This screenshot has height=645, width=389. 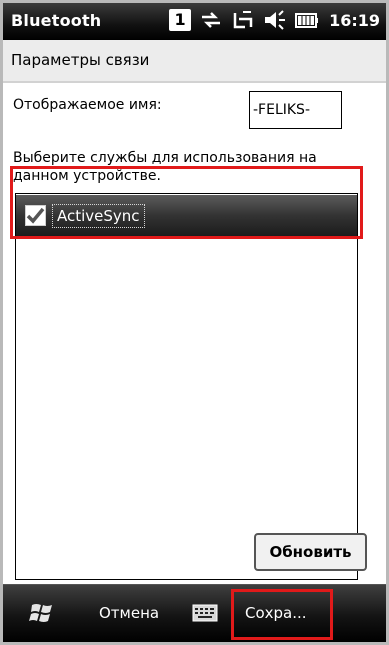 I want to click on keyboard-icon, so click(x=205, y=613).